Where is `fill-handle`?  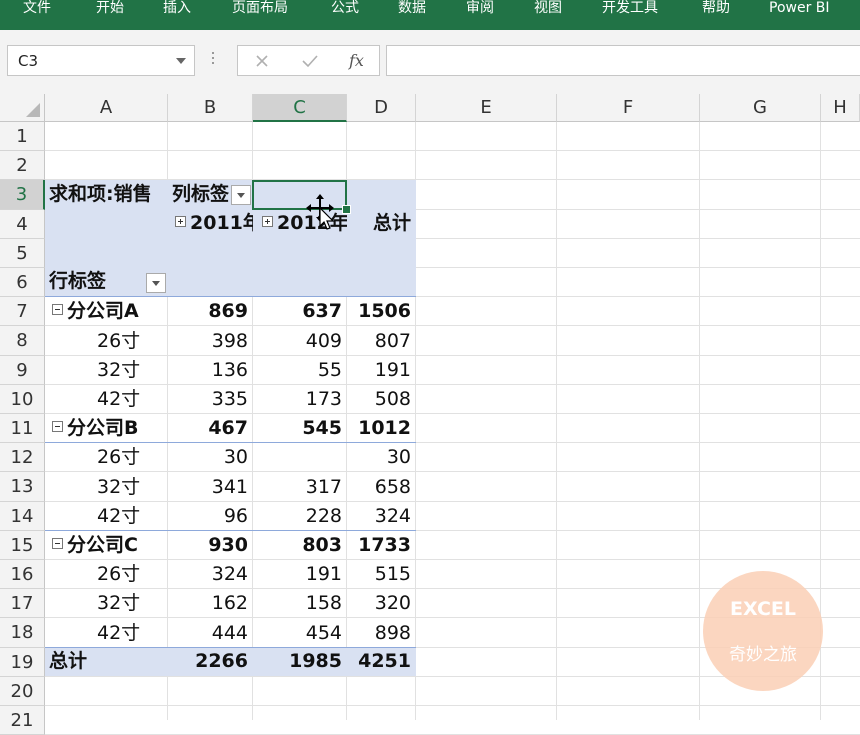 fill-handle is located at coordinates (346, 209).